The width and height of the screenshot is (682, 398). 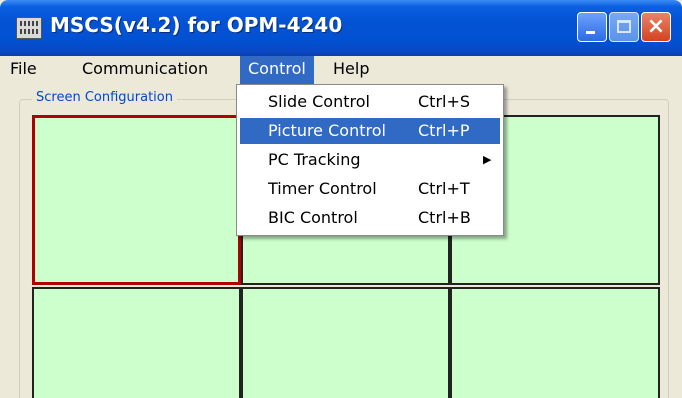 What do you see at coordinates (314, 159) in the screenshot?
I see `menu-item-label: PC Tracking` at bounding box center [314, 159].